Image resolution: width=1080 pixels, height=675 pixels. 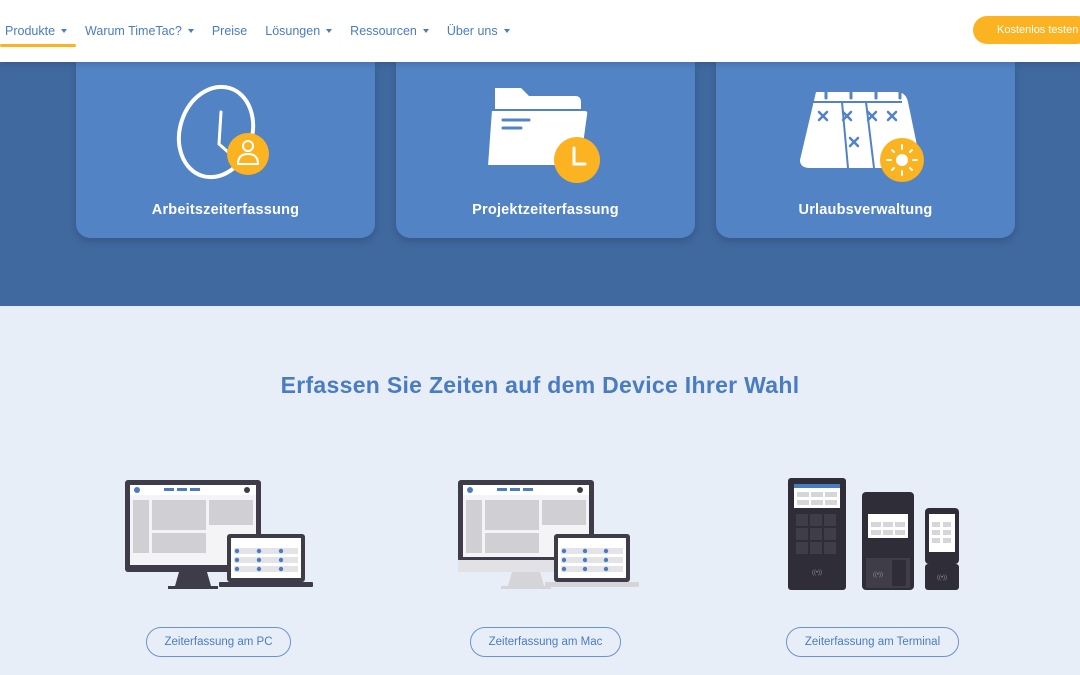 What do you see at coordinates (472, 31) in the screenshot?
I see `nav-item-label: Über uns` at bounding box center [472, 31].